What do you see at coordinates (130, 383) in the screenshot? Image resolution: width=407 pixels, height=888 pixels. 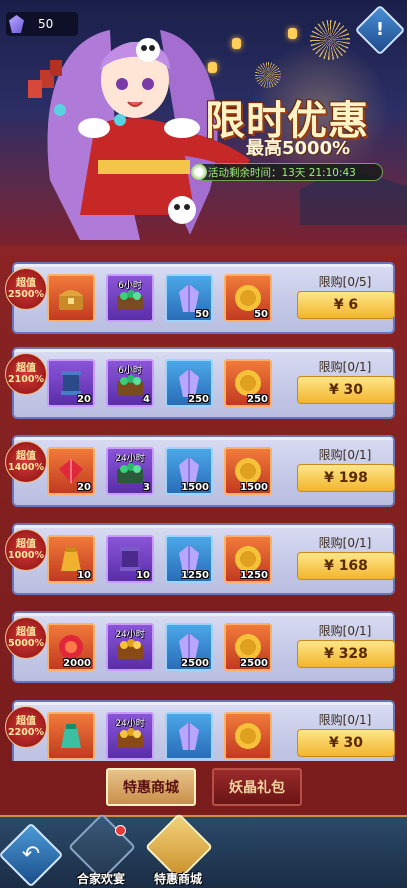 I see `jade-chest-icon: 6小时 4` at bounding box center [130, 383].